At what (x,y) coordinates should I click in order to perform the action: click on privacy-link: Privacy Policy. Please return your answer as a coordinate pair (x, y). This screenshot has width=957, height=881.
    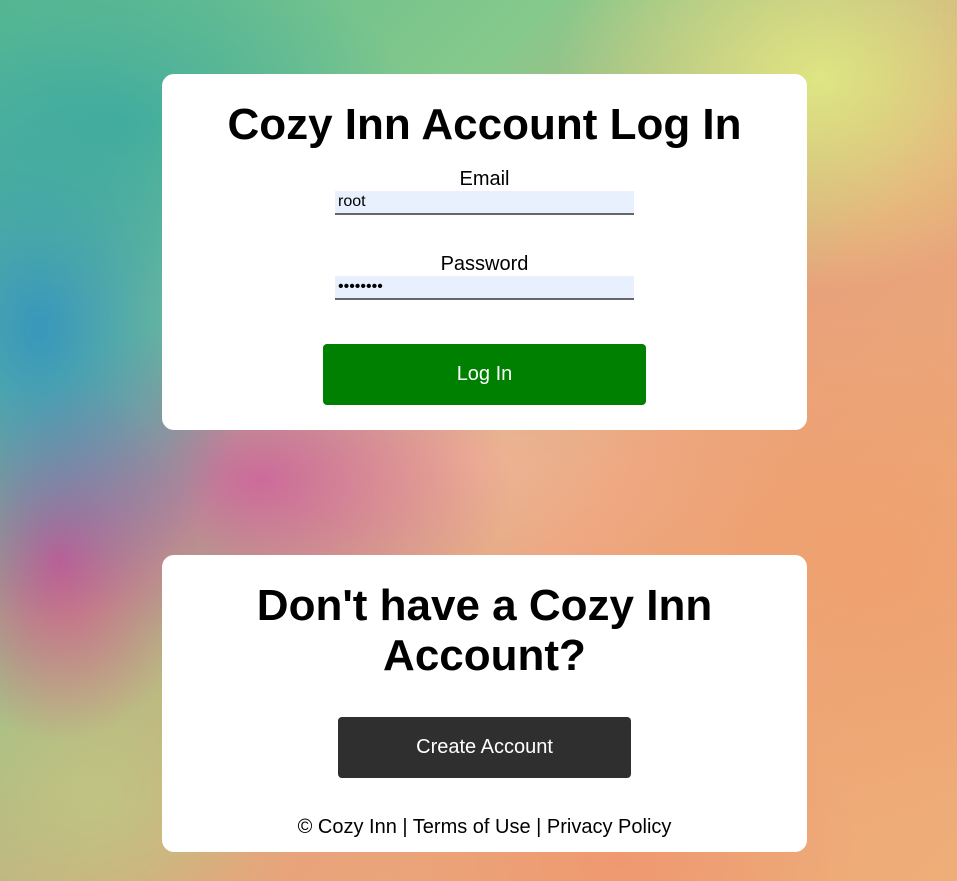
    Looking at the image, I should click on (609, 827).